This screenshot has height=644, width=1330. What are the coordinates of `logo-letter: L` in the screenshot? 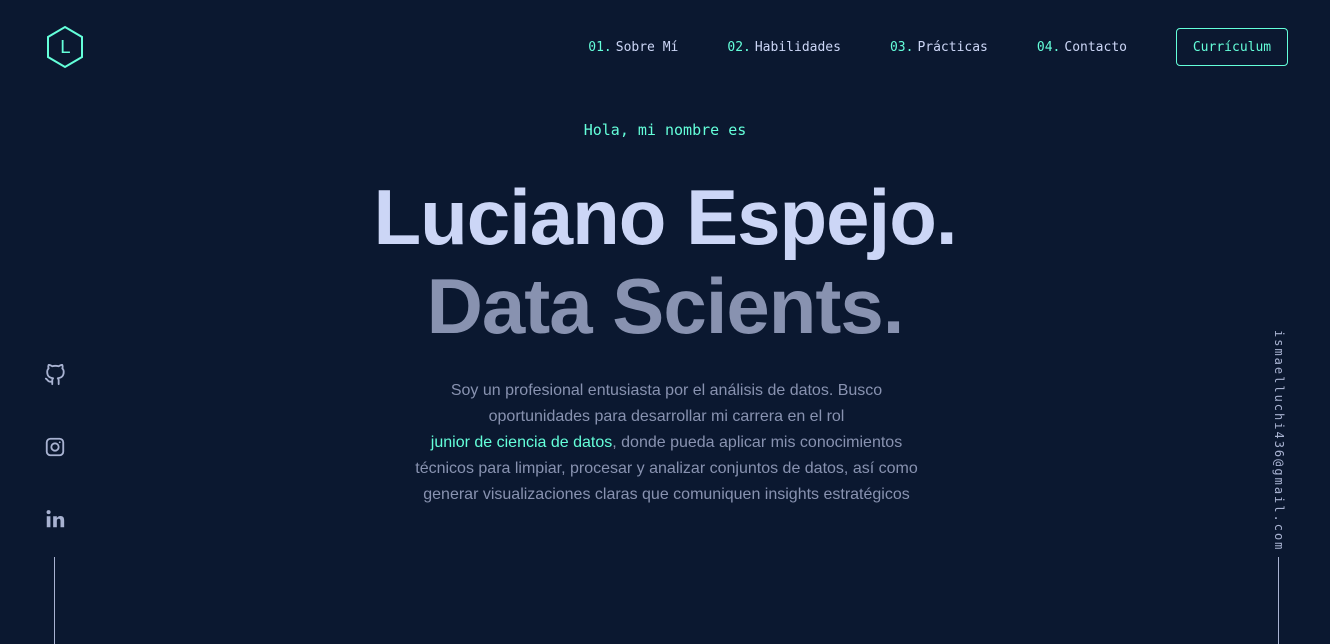 It's located at (65, 47).